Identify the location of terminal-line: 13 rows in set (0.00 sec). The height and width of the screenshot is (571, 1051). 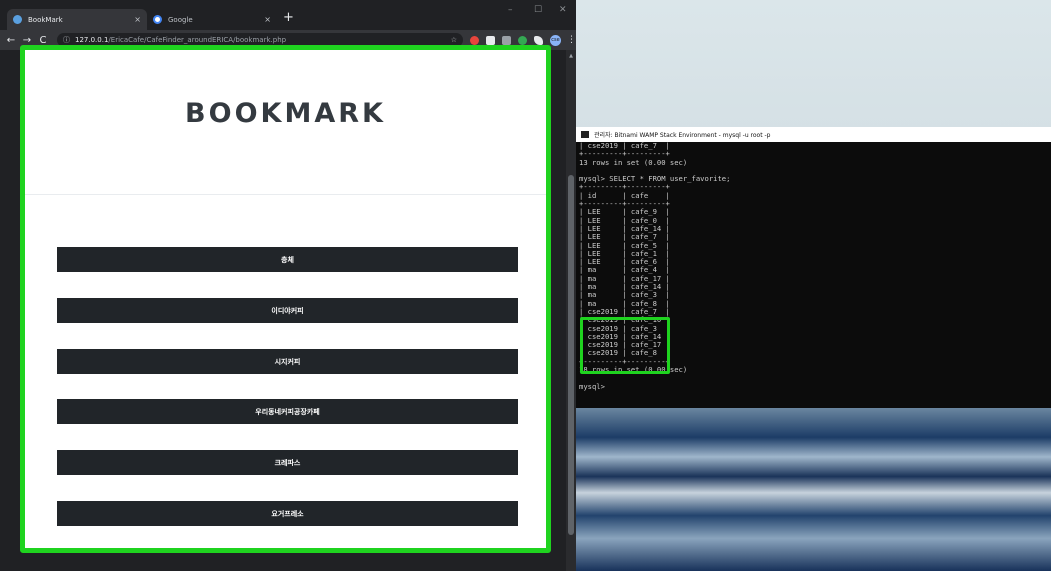
(633, 162).